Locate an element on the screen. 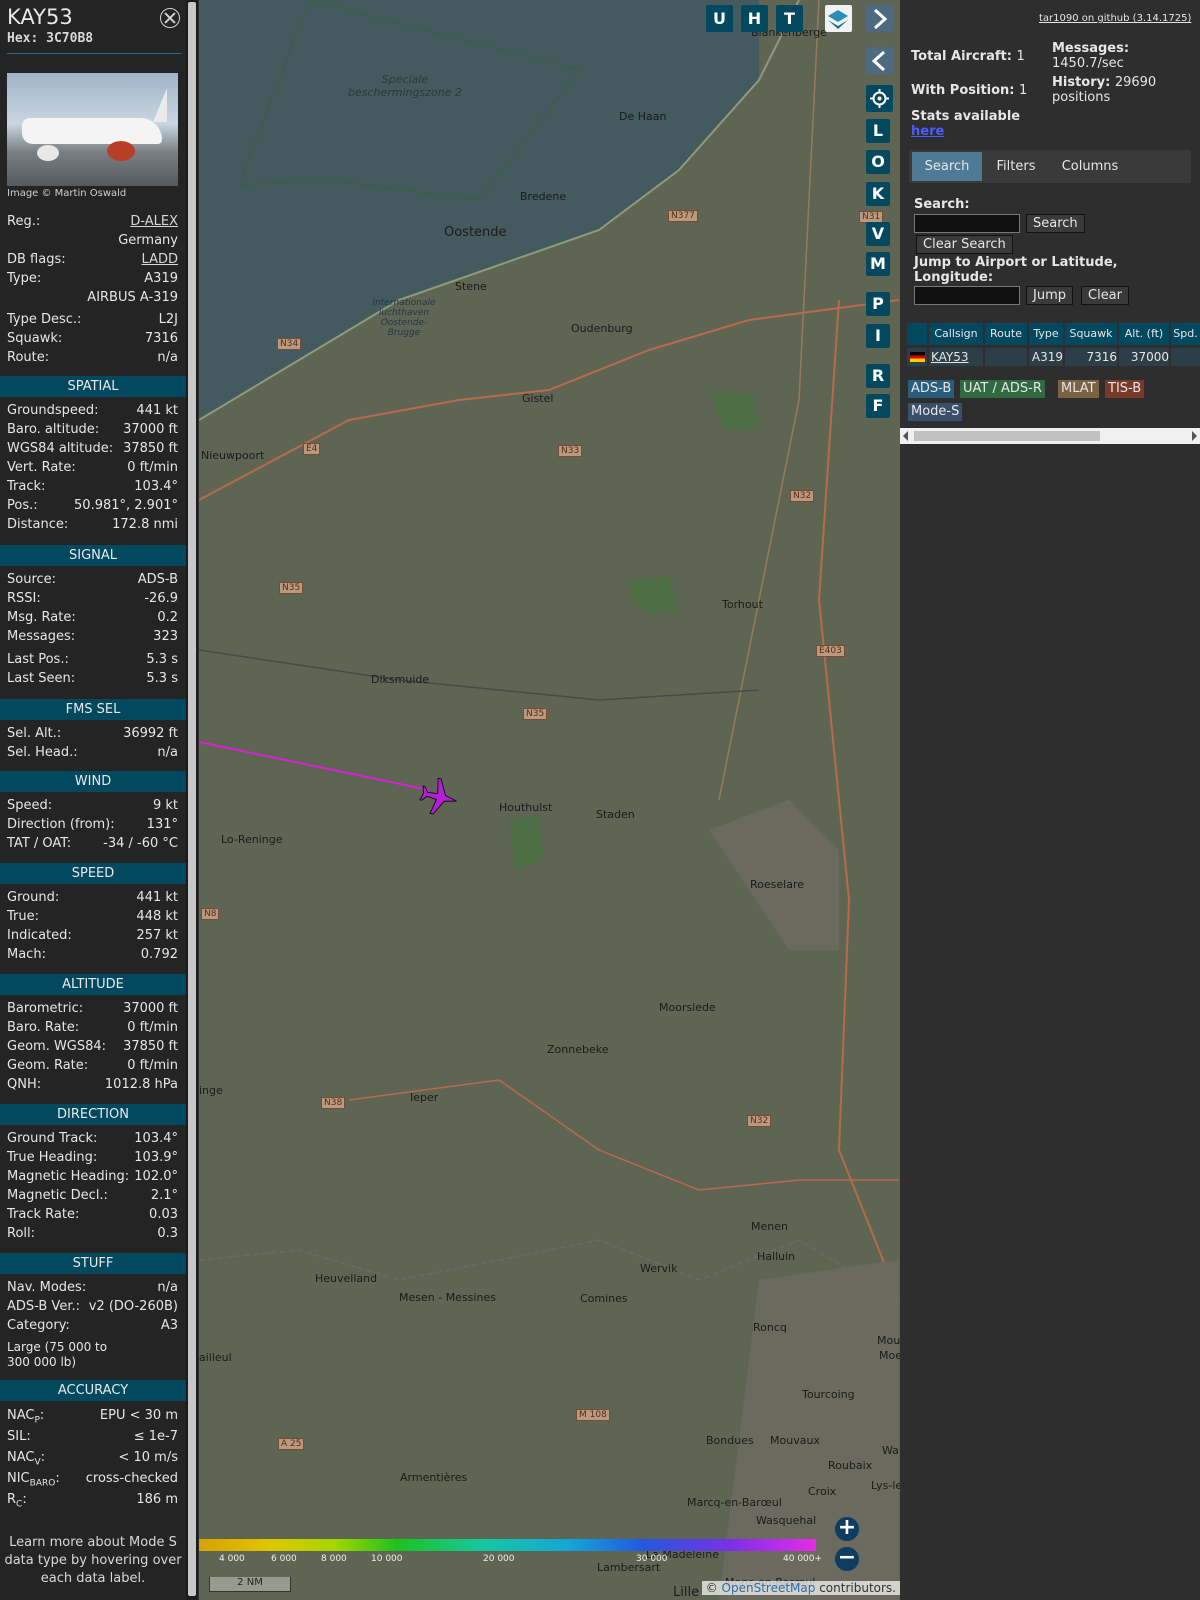  callsign-cell: KAY53 is located at coordinates (956, 357).